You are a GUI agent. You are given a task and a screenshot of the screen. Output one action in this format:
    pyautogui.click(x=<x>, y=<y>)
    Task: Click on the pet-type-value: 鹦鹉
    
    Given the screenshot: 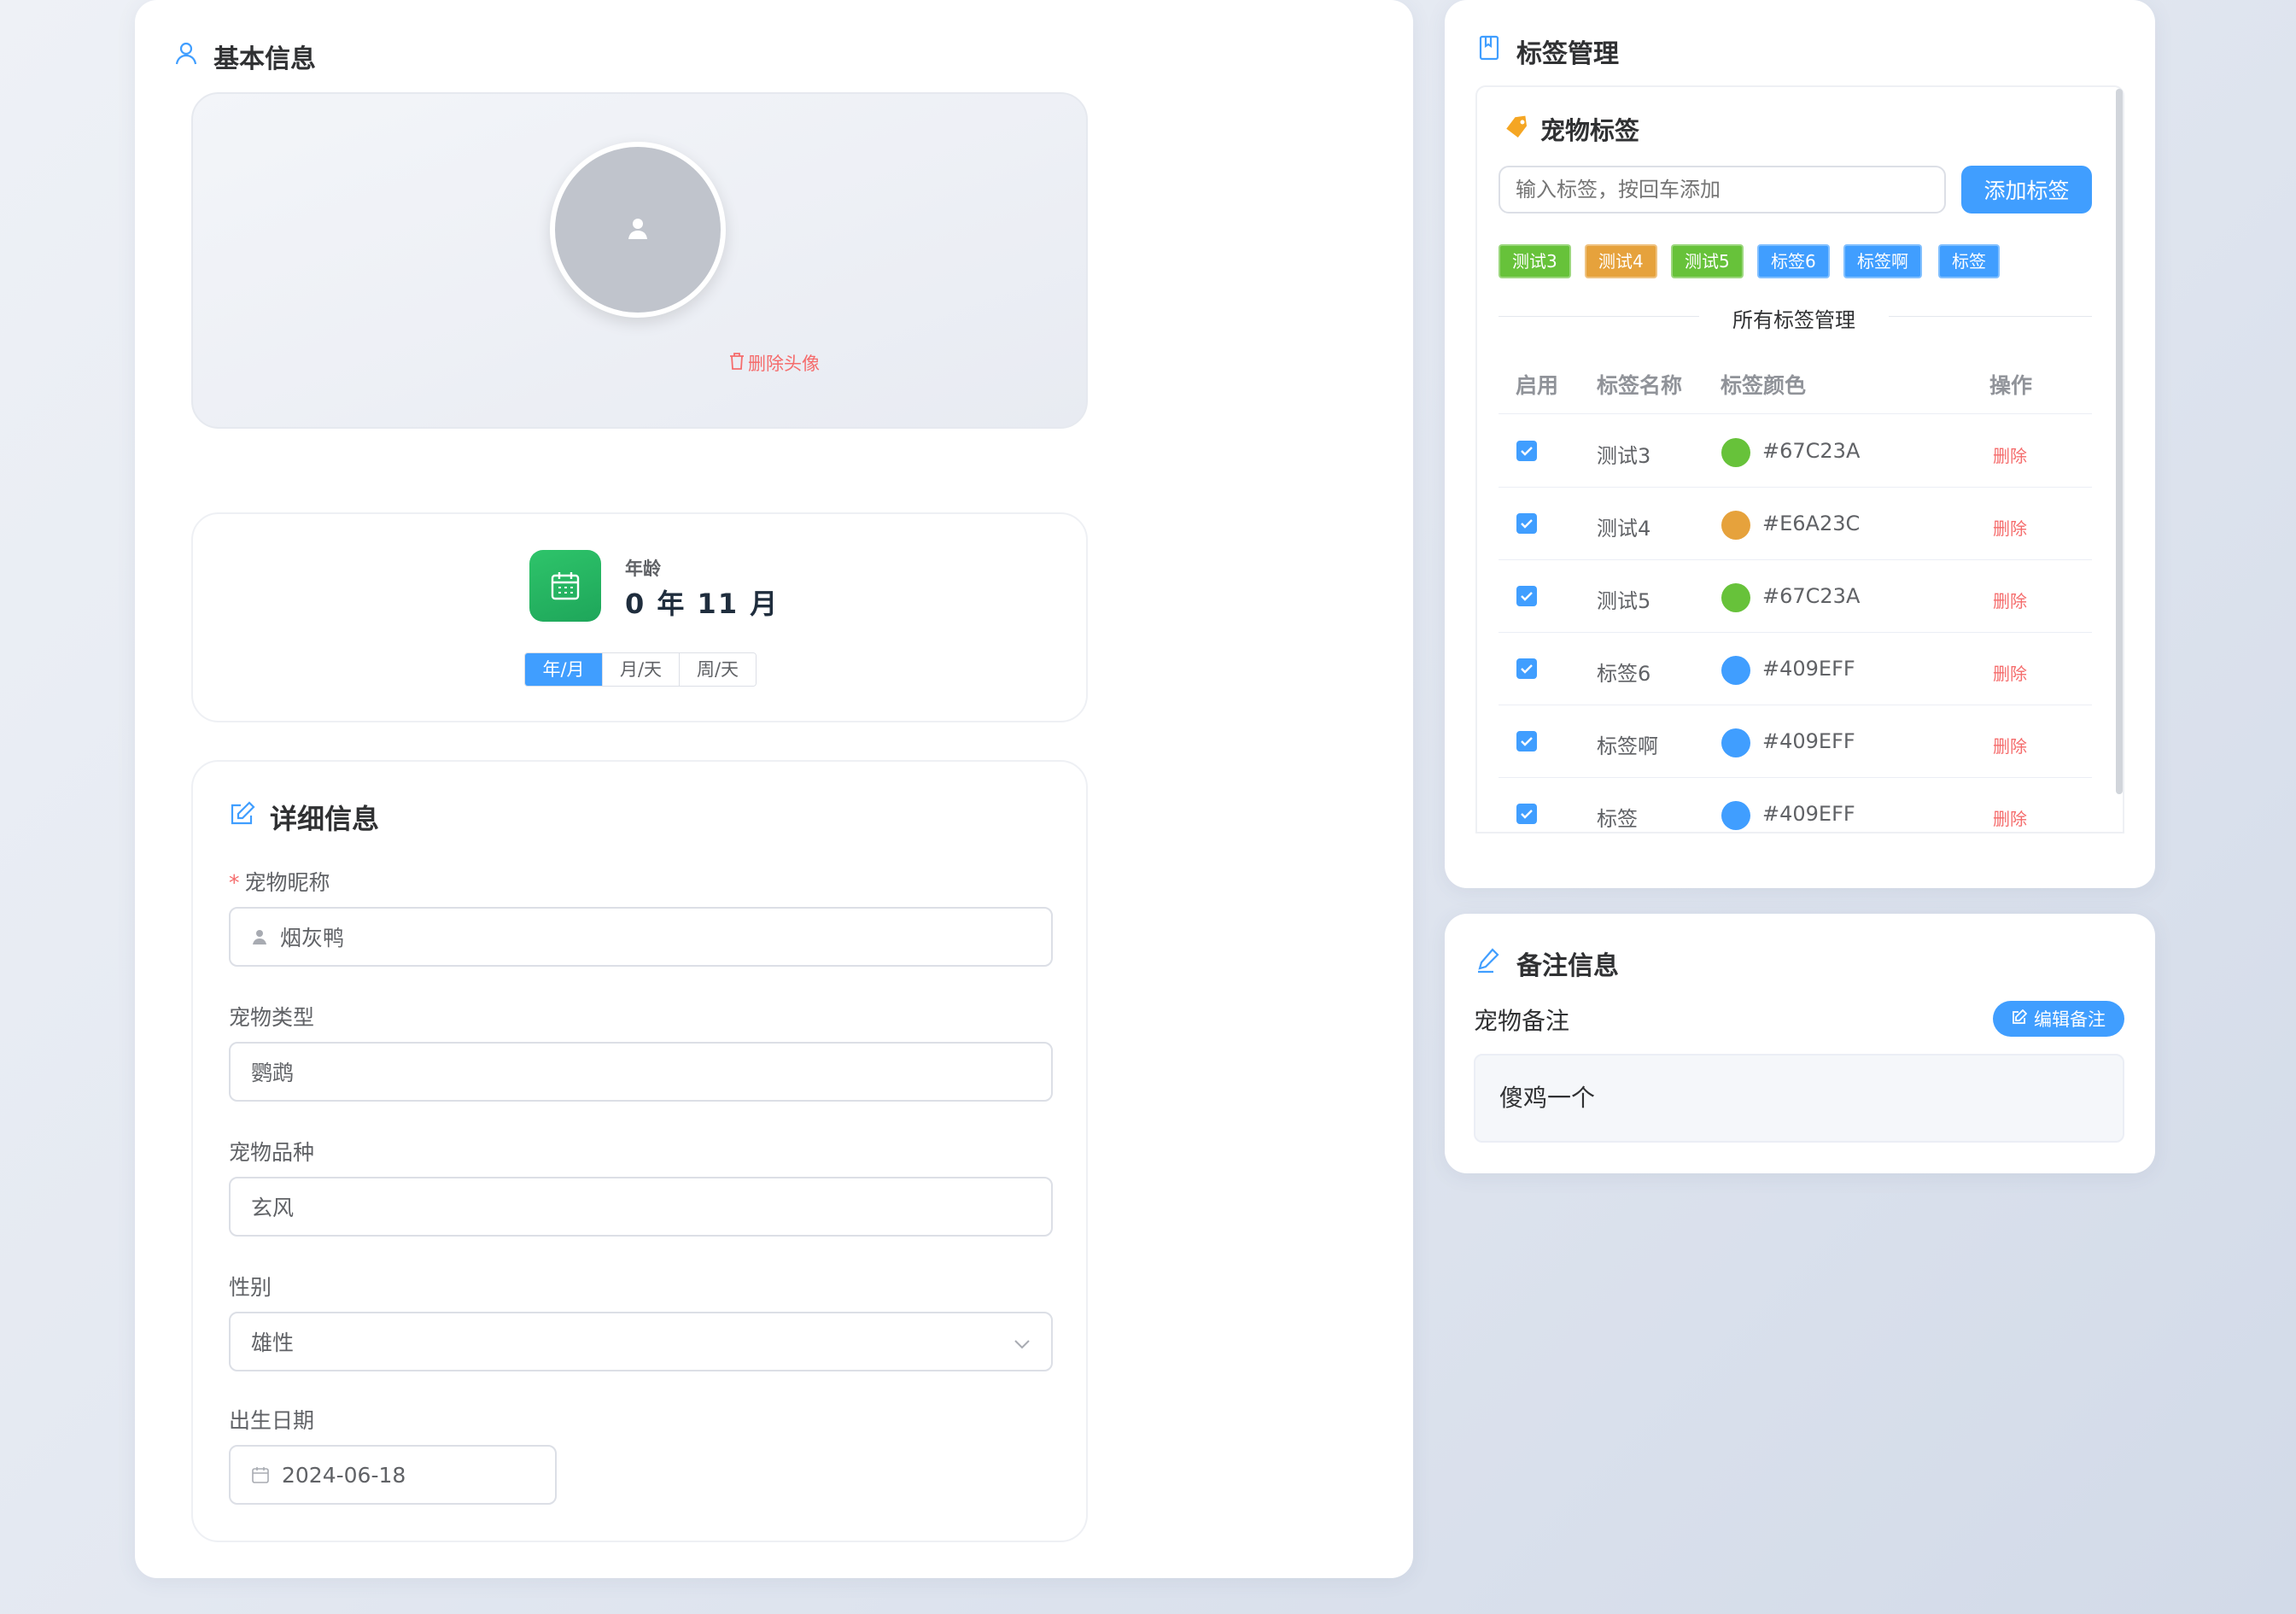 What is the action you would take?
    pyautogui.click(x=273, y=1073)
    